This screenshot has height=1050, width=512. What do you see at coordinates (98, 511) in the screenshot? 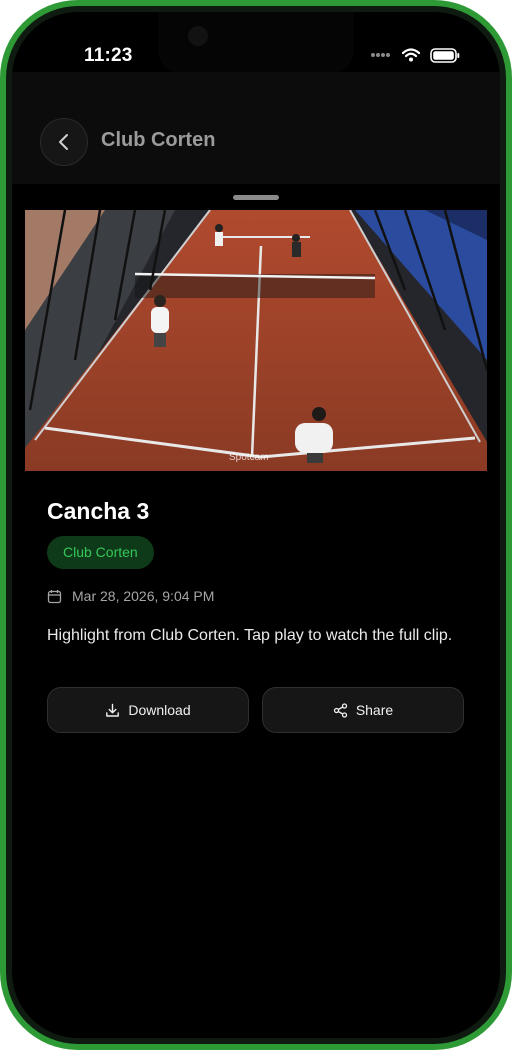
I see `clip-title: Cancha 3` at bounding box center [98, 511].